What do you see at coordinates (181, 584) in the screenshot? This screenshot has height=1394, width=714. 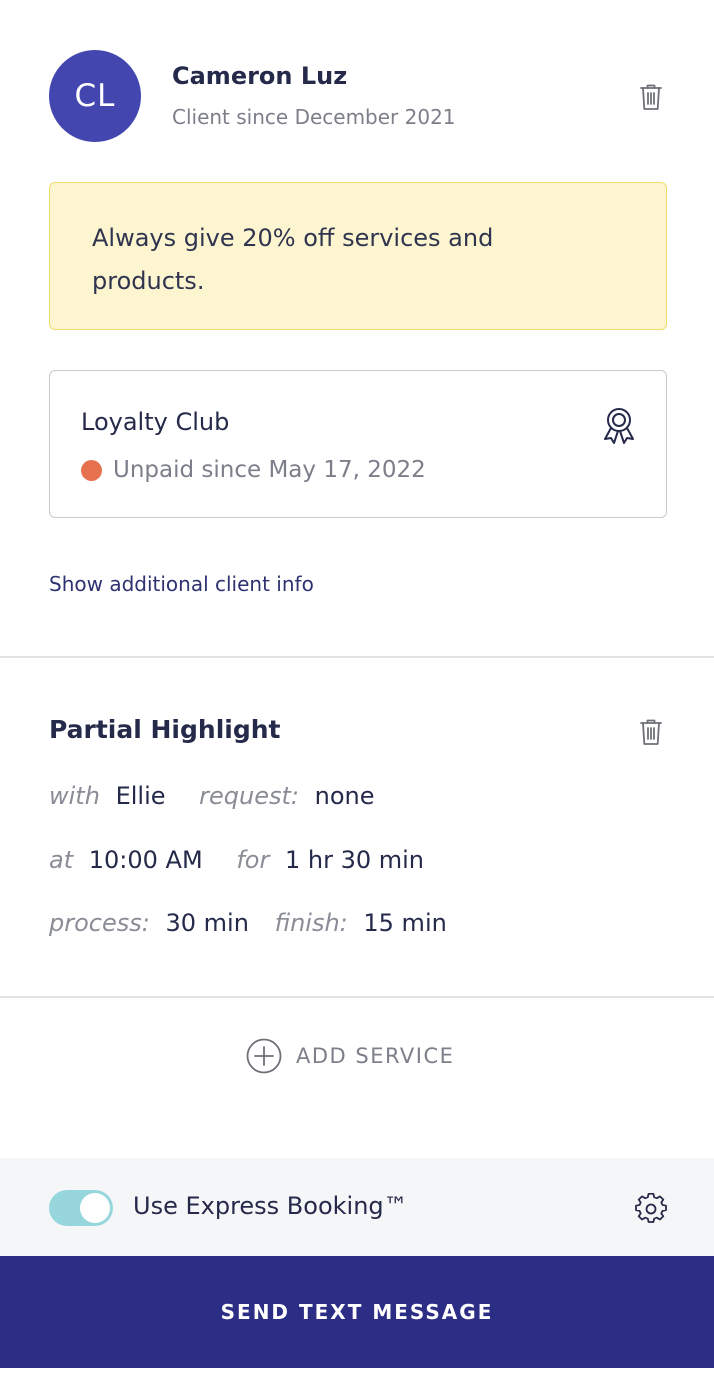 I see `show-additional-client-info-link: Show additional client info` at bounding box center [181, 584].